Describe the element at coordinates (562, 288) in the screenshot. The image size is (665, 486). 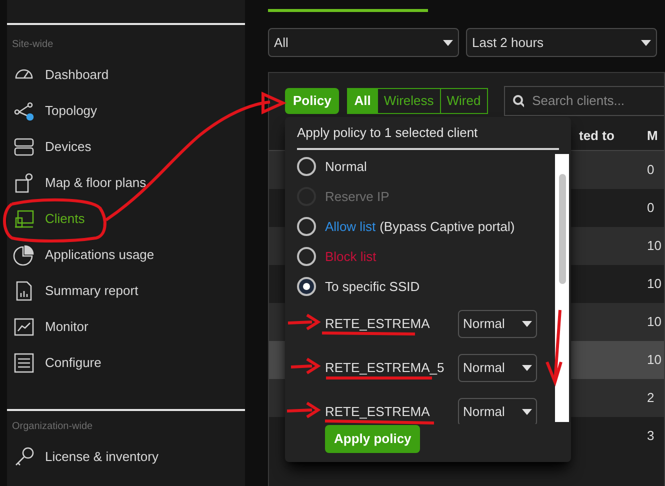
I see `scrollbar` at that location.